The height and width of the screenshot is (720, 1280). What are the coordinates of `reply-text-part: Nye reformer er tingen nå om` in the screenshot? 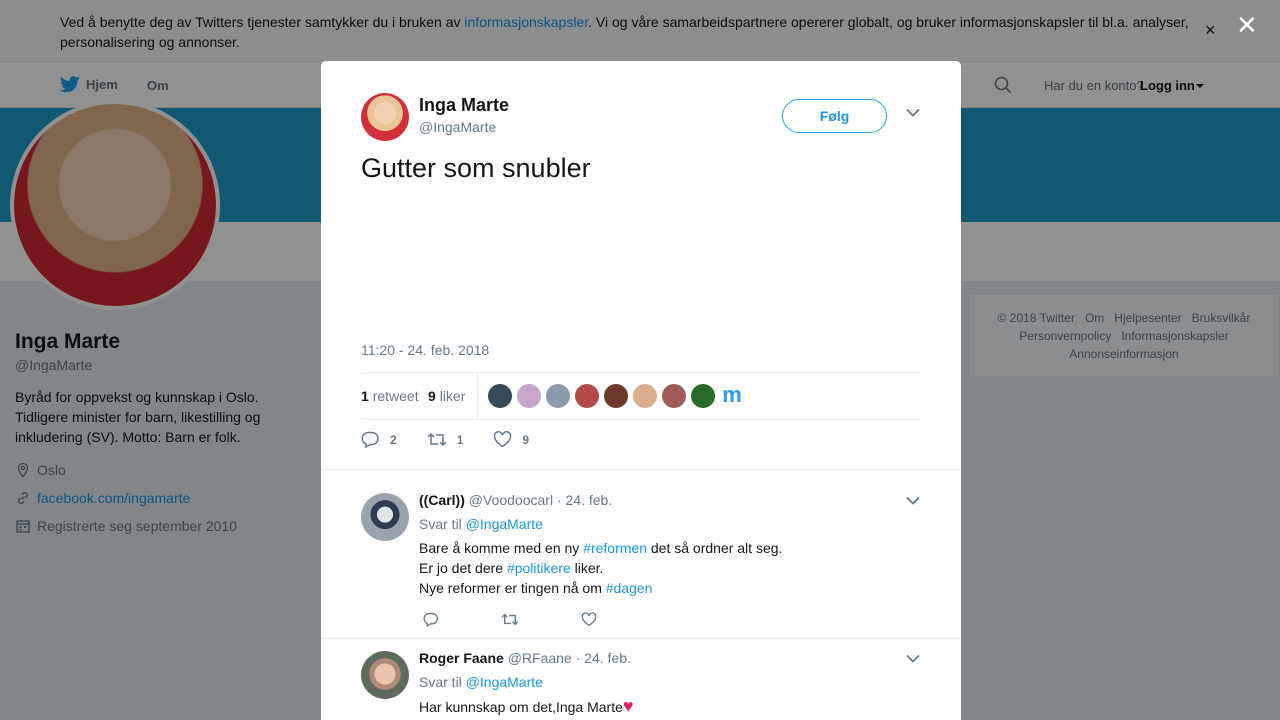 It's located at (512, 588).